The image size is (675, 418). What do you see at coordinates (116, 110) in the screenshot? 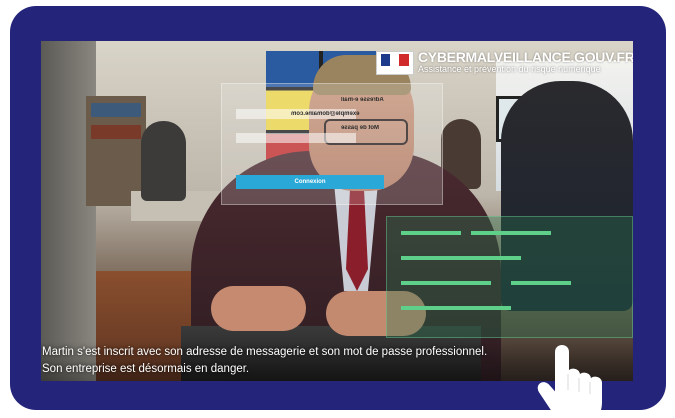
I see `shelf-binders-blue` at bounding box center [116, 110].